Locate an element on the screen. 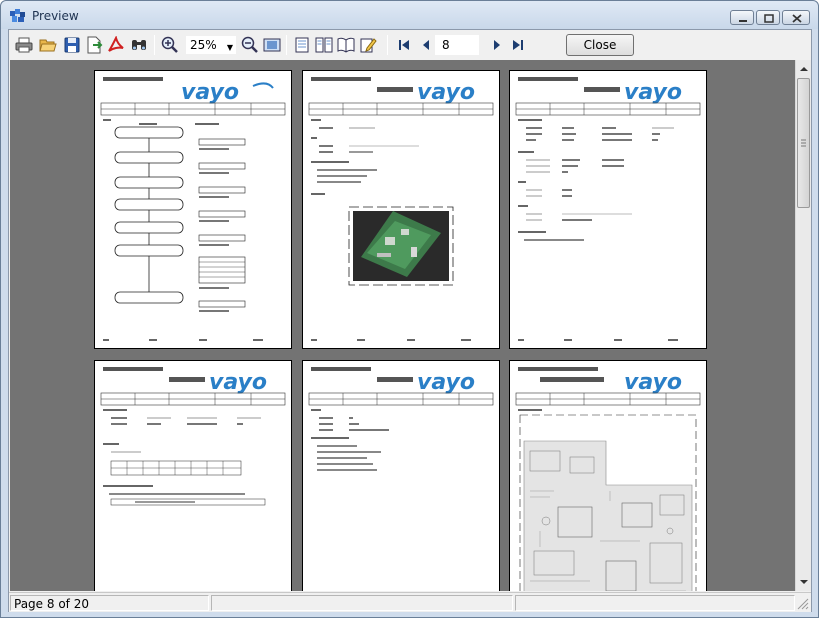 Image resolution: width=819 pixels, height=618 pixels. zoom-in-icon is located at coordinates (170, 45).